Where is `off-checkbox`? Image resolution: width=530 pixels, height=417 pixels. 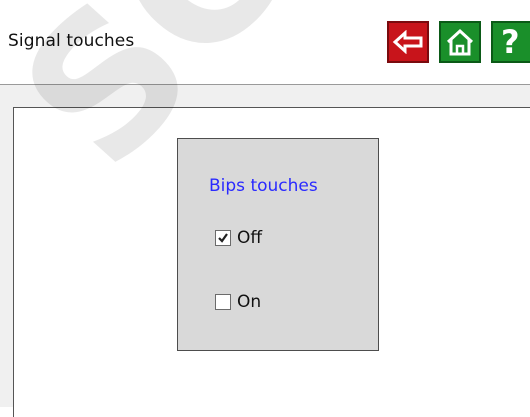
off-checkbox is located at coordinates (223, 238).